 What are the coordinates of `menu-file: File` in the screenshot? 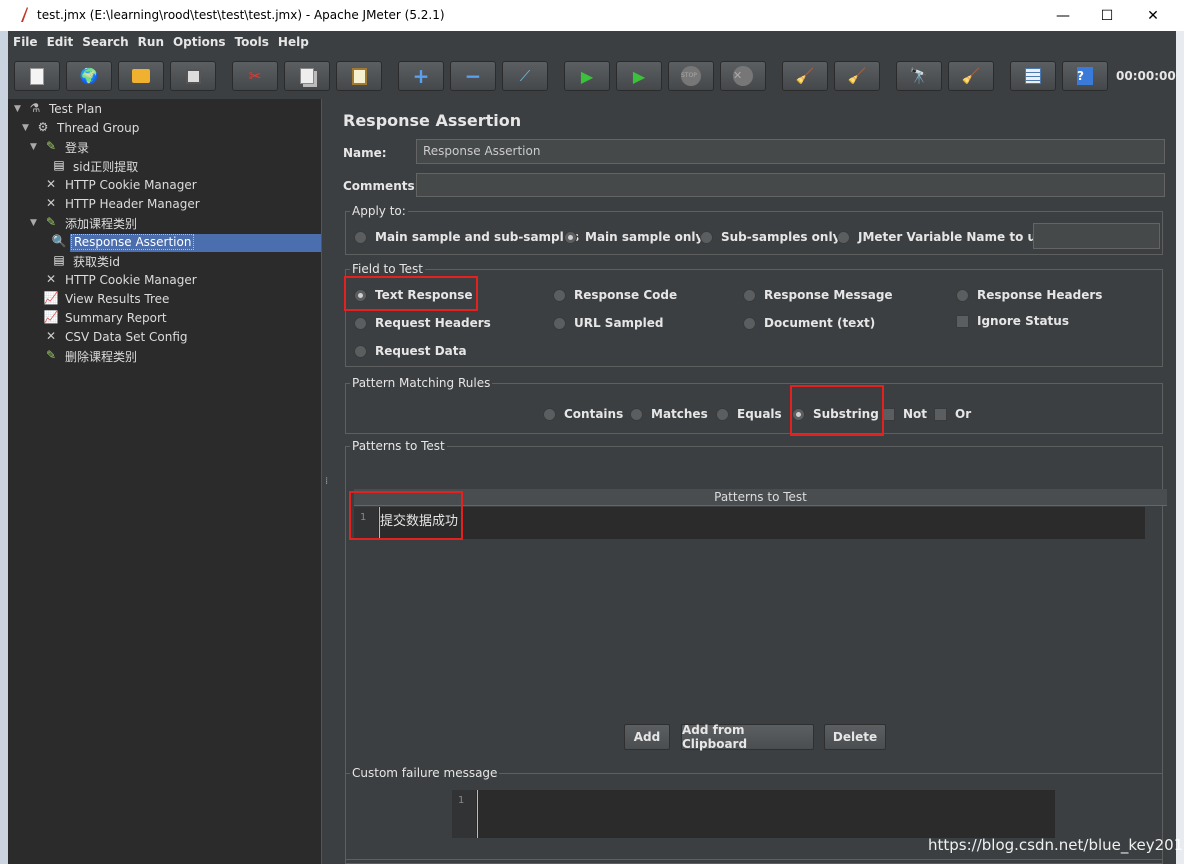 It's located at (25, 42).